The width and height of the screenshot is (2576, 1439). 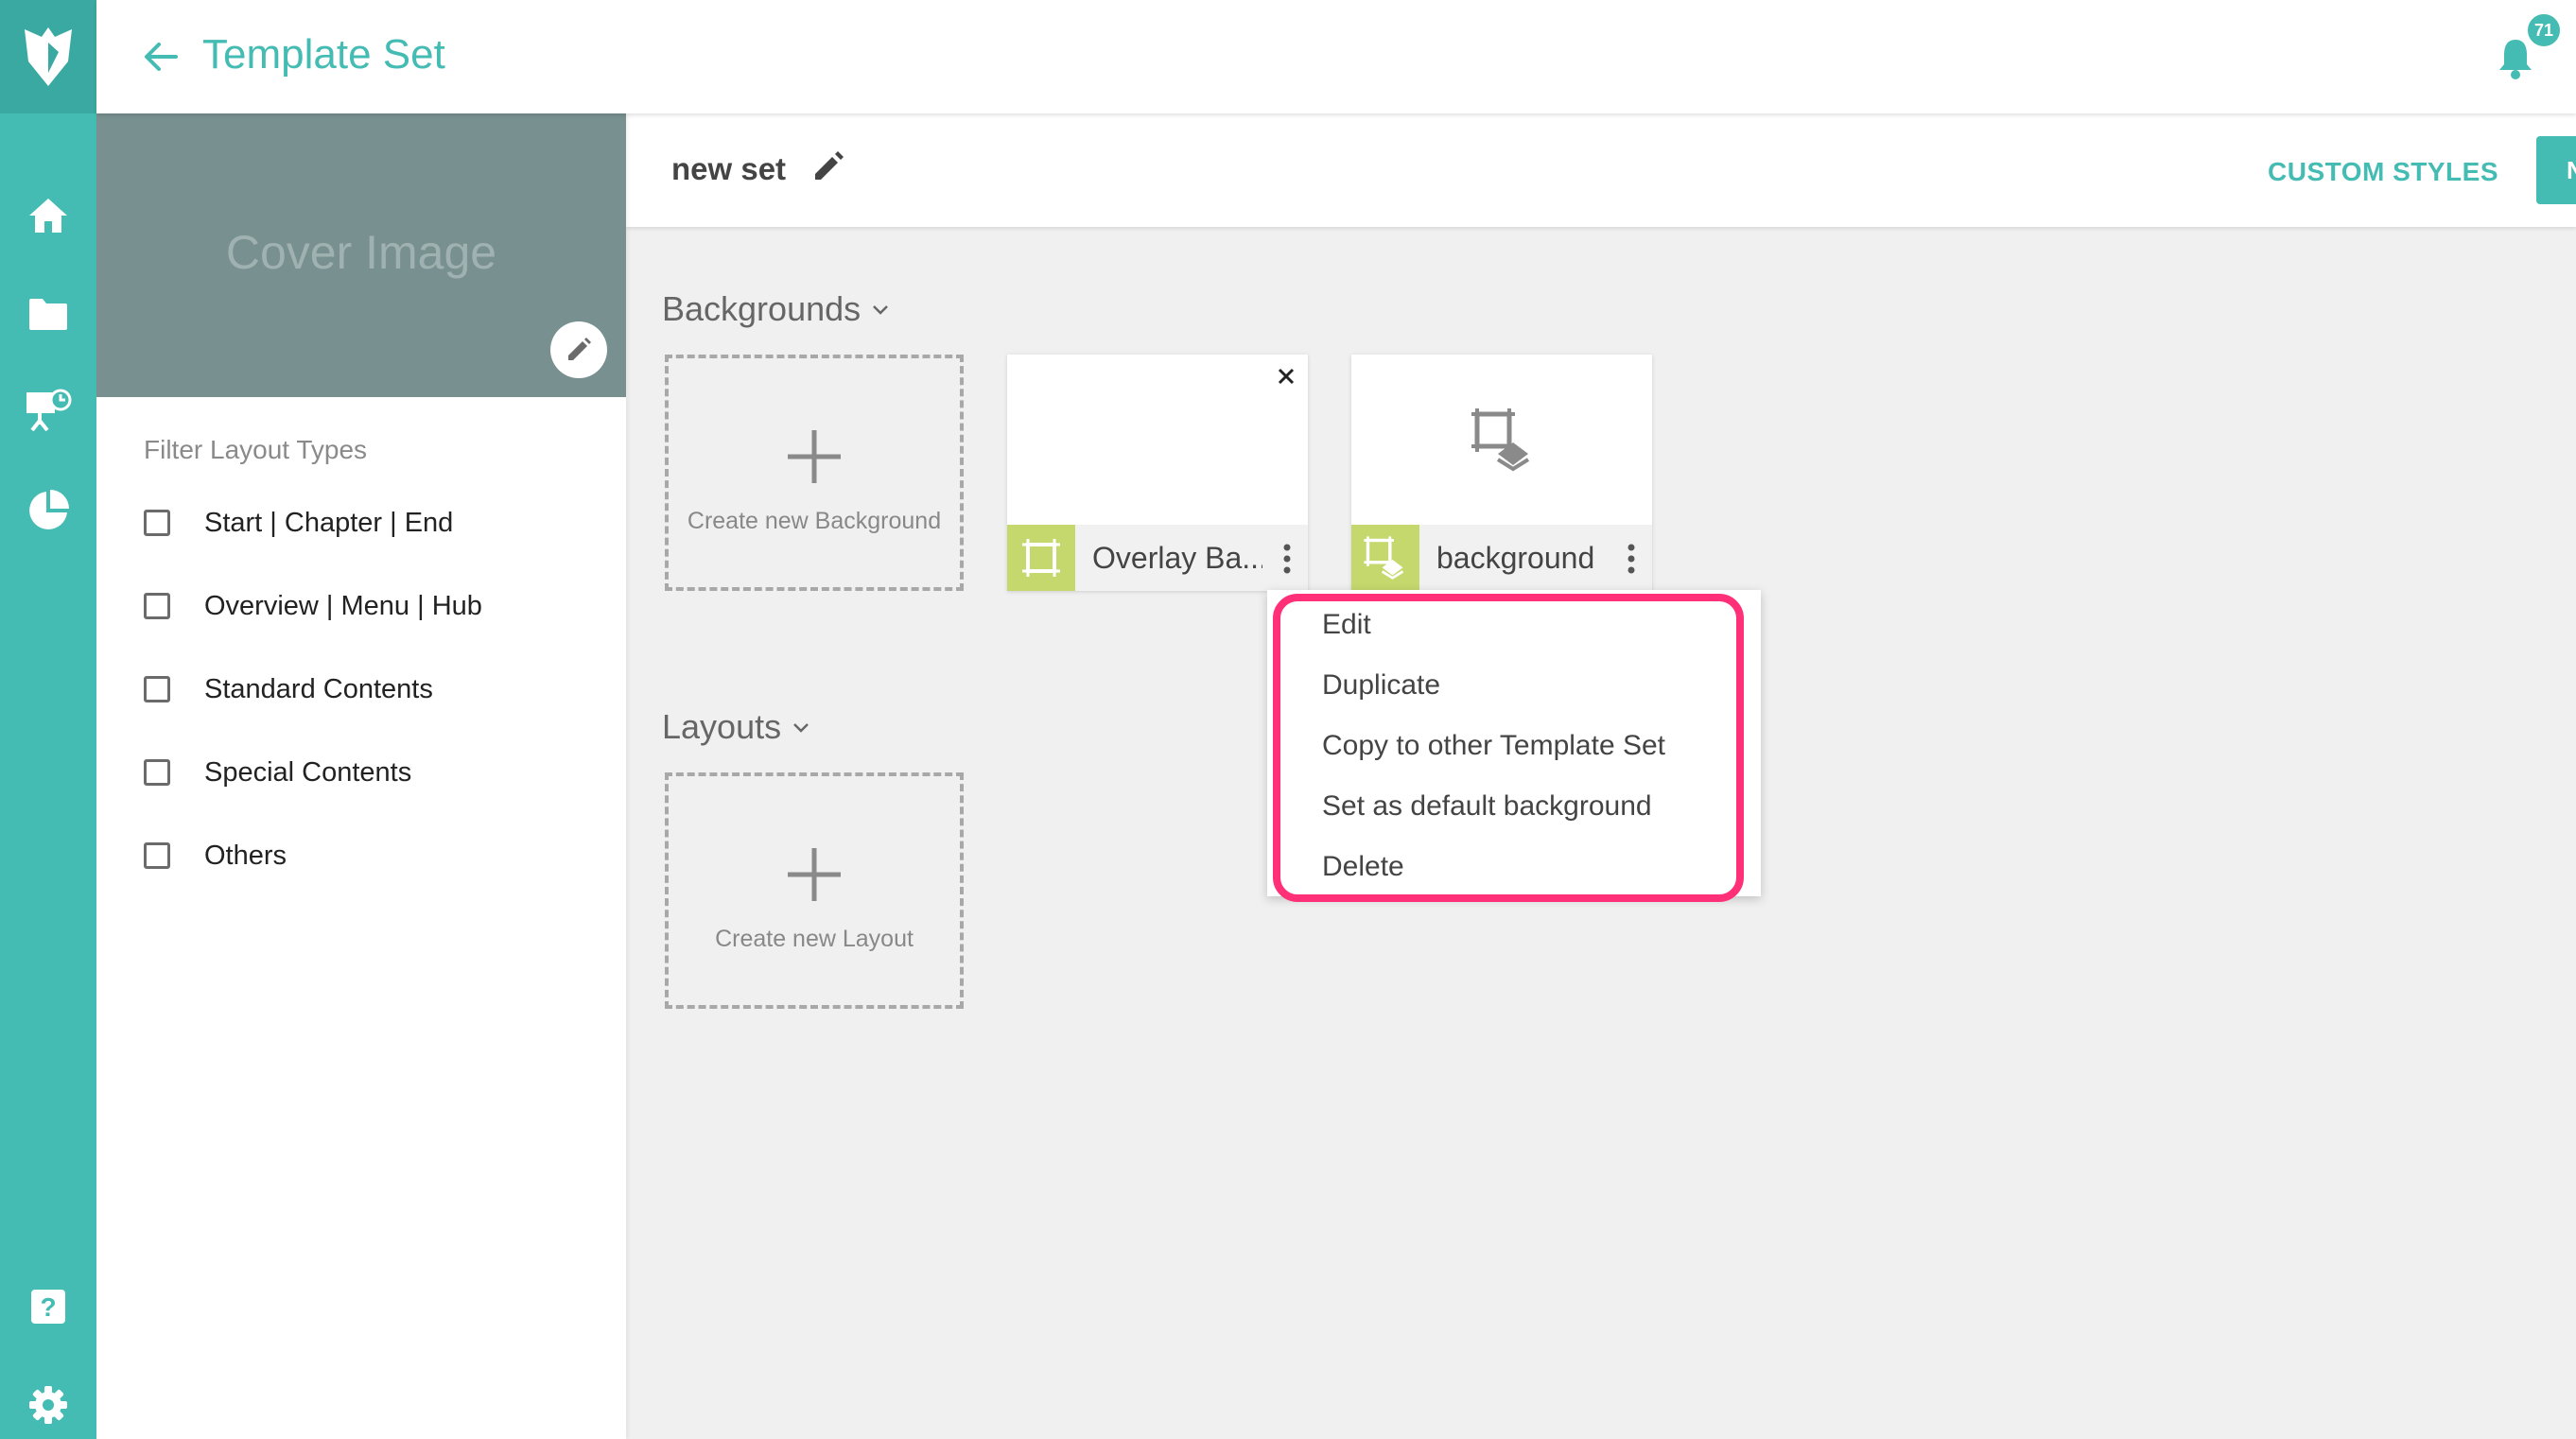 I want to click on set-name: new set, so click(x=729, y=168).